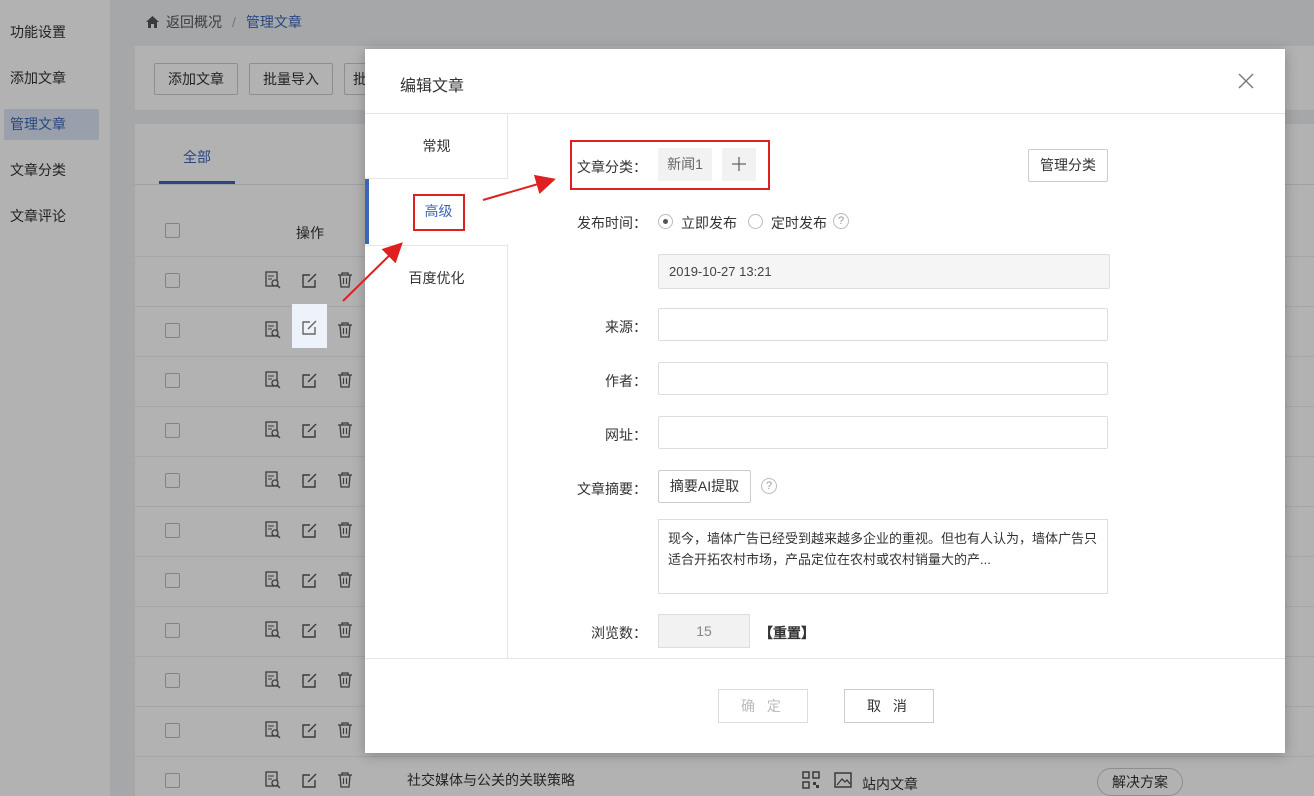 Image resolution: width=1314 pixels, height=796 pixels. What do you see at coordinates (889, 706) in the screenshot?
I see `cancel-button: 取 消` at bounding box center [889, 706].